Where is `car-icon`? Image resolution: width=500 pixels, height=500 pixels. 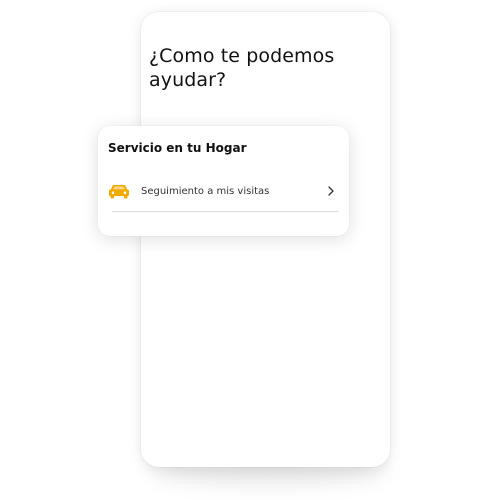
car-icon is located at coordinates (119, 191).